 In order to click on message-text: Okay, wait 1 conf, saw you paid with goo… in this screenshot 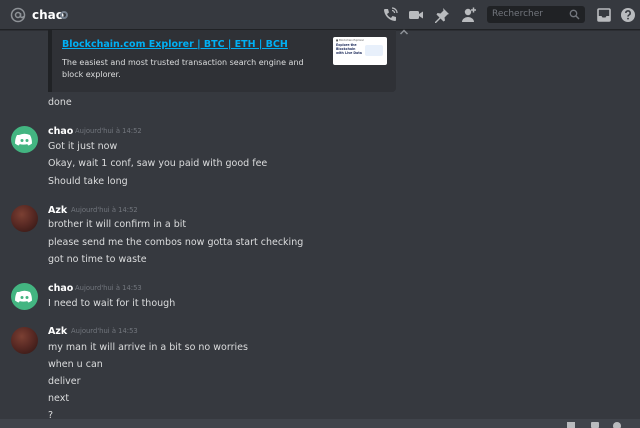, I will do `click(158, 163)`.